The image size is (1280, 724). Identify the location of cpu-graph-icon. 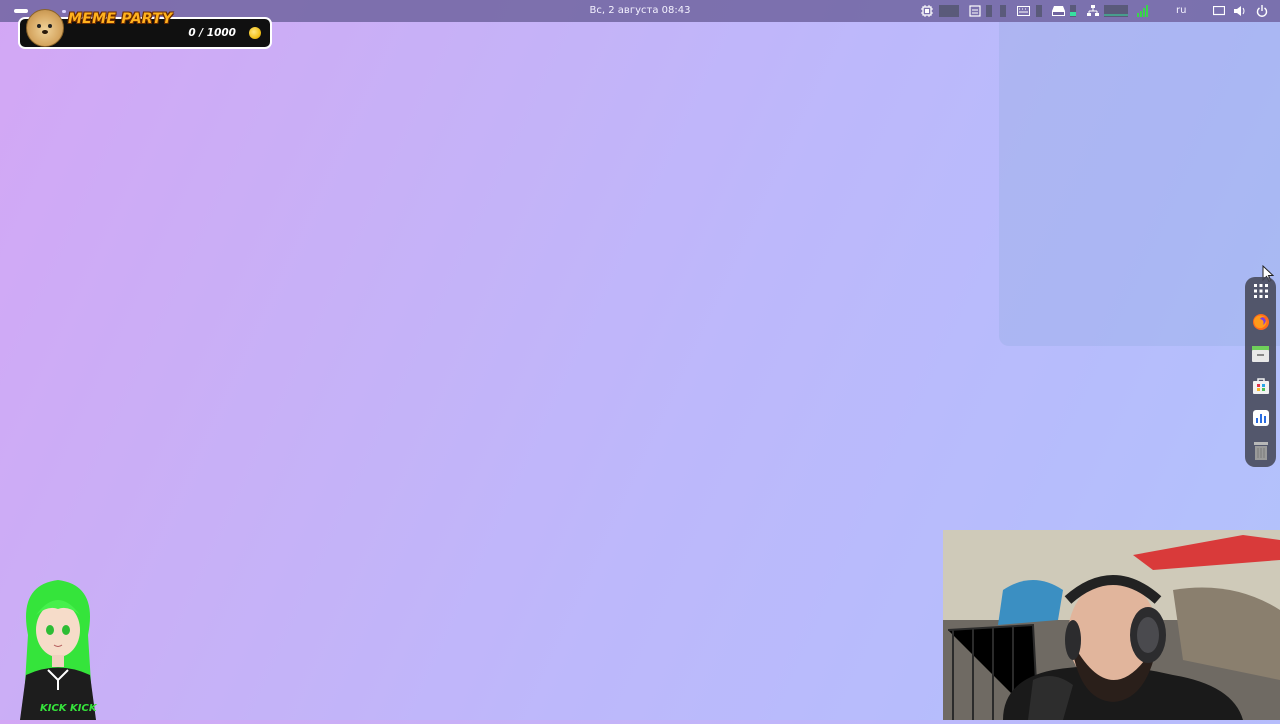
(949, 11).